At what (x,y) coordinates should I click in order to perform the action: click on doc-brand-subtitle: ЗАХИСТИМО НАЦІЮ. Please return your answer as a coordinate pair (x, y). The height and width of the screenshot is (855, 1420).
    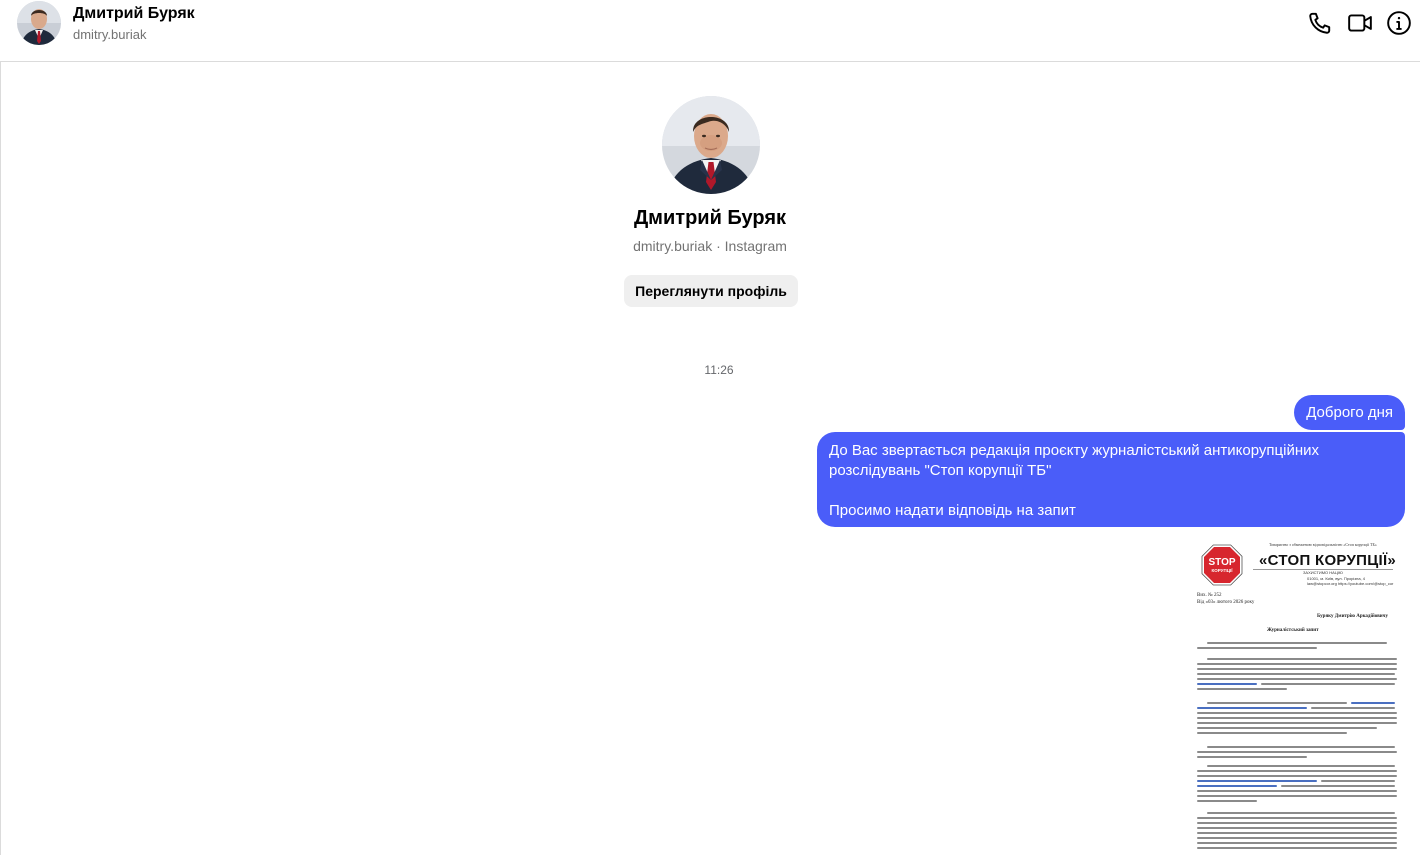
    Looking at the image, I should click on (1323, 572).